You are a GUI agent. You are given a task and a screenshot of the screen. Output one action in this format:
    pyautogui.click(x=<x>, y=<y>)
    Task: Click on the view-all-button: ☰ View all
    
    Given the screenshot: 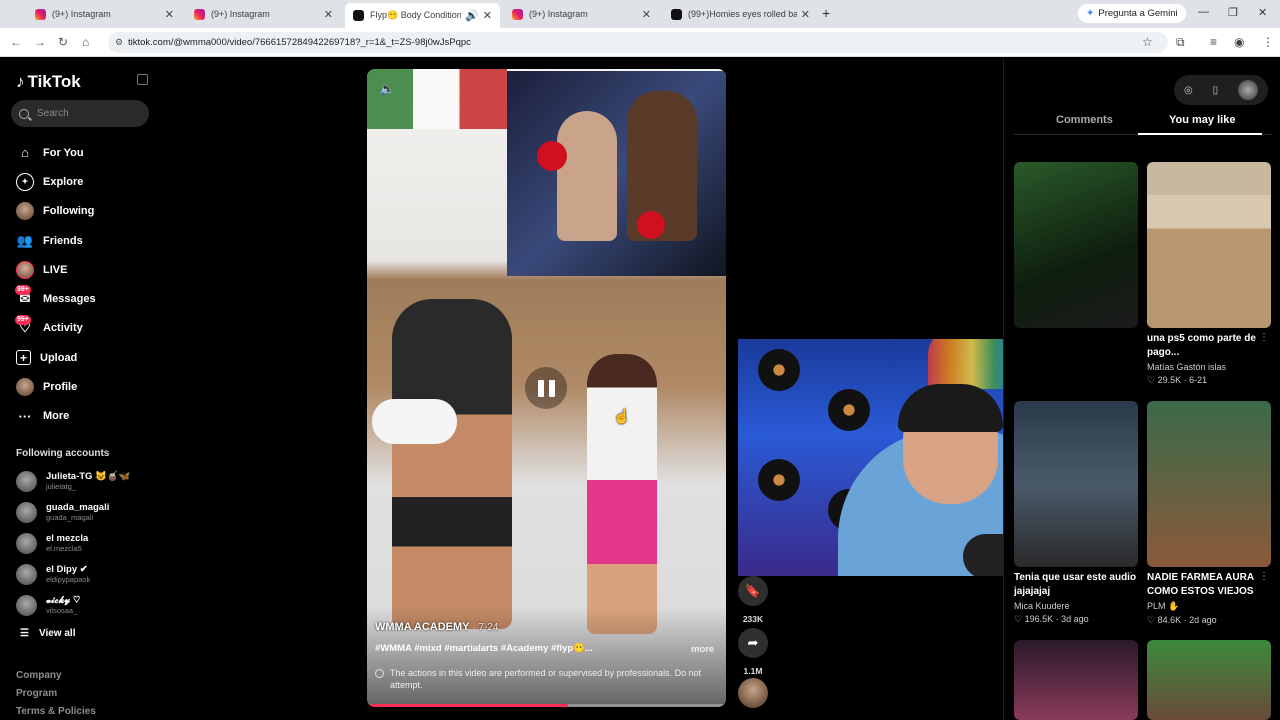 What is the action you would take?
    pyautogui.click(x=47, y=633)
    